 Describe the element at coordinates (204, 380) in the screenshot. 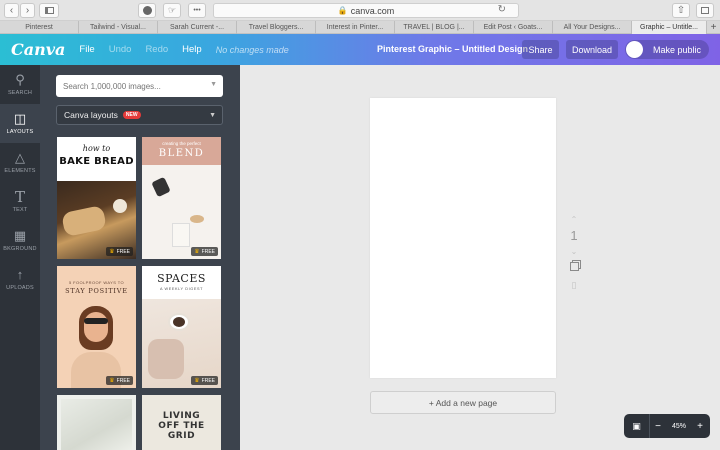

I see `free-badge: ♛ FREE` at that location.